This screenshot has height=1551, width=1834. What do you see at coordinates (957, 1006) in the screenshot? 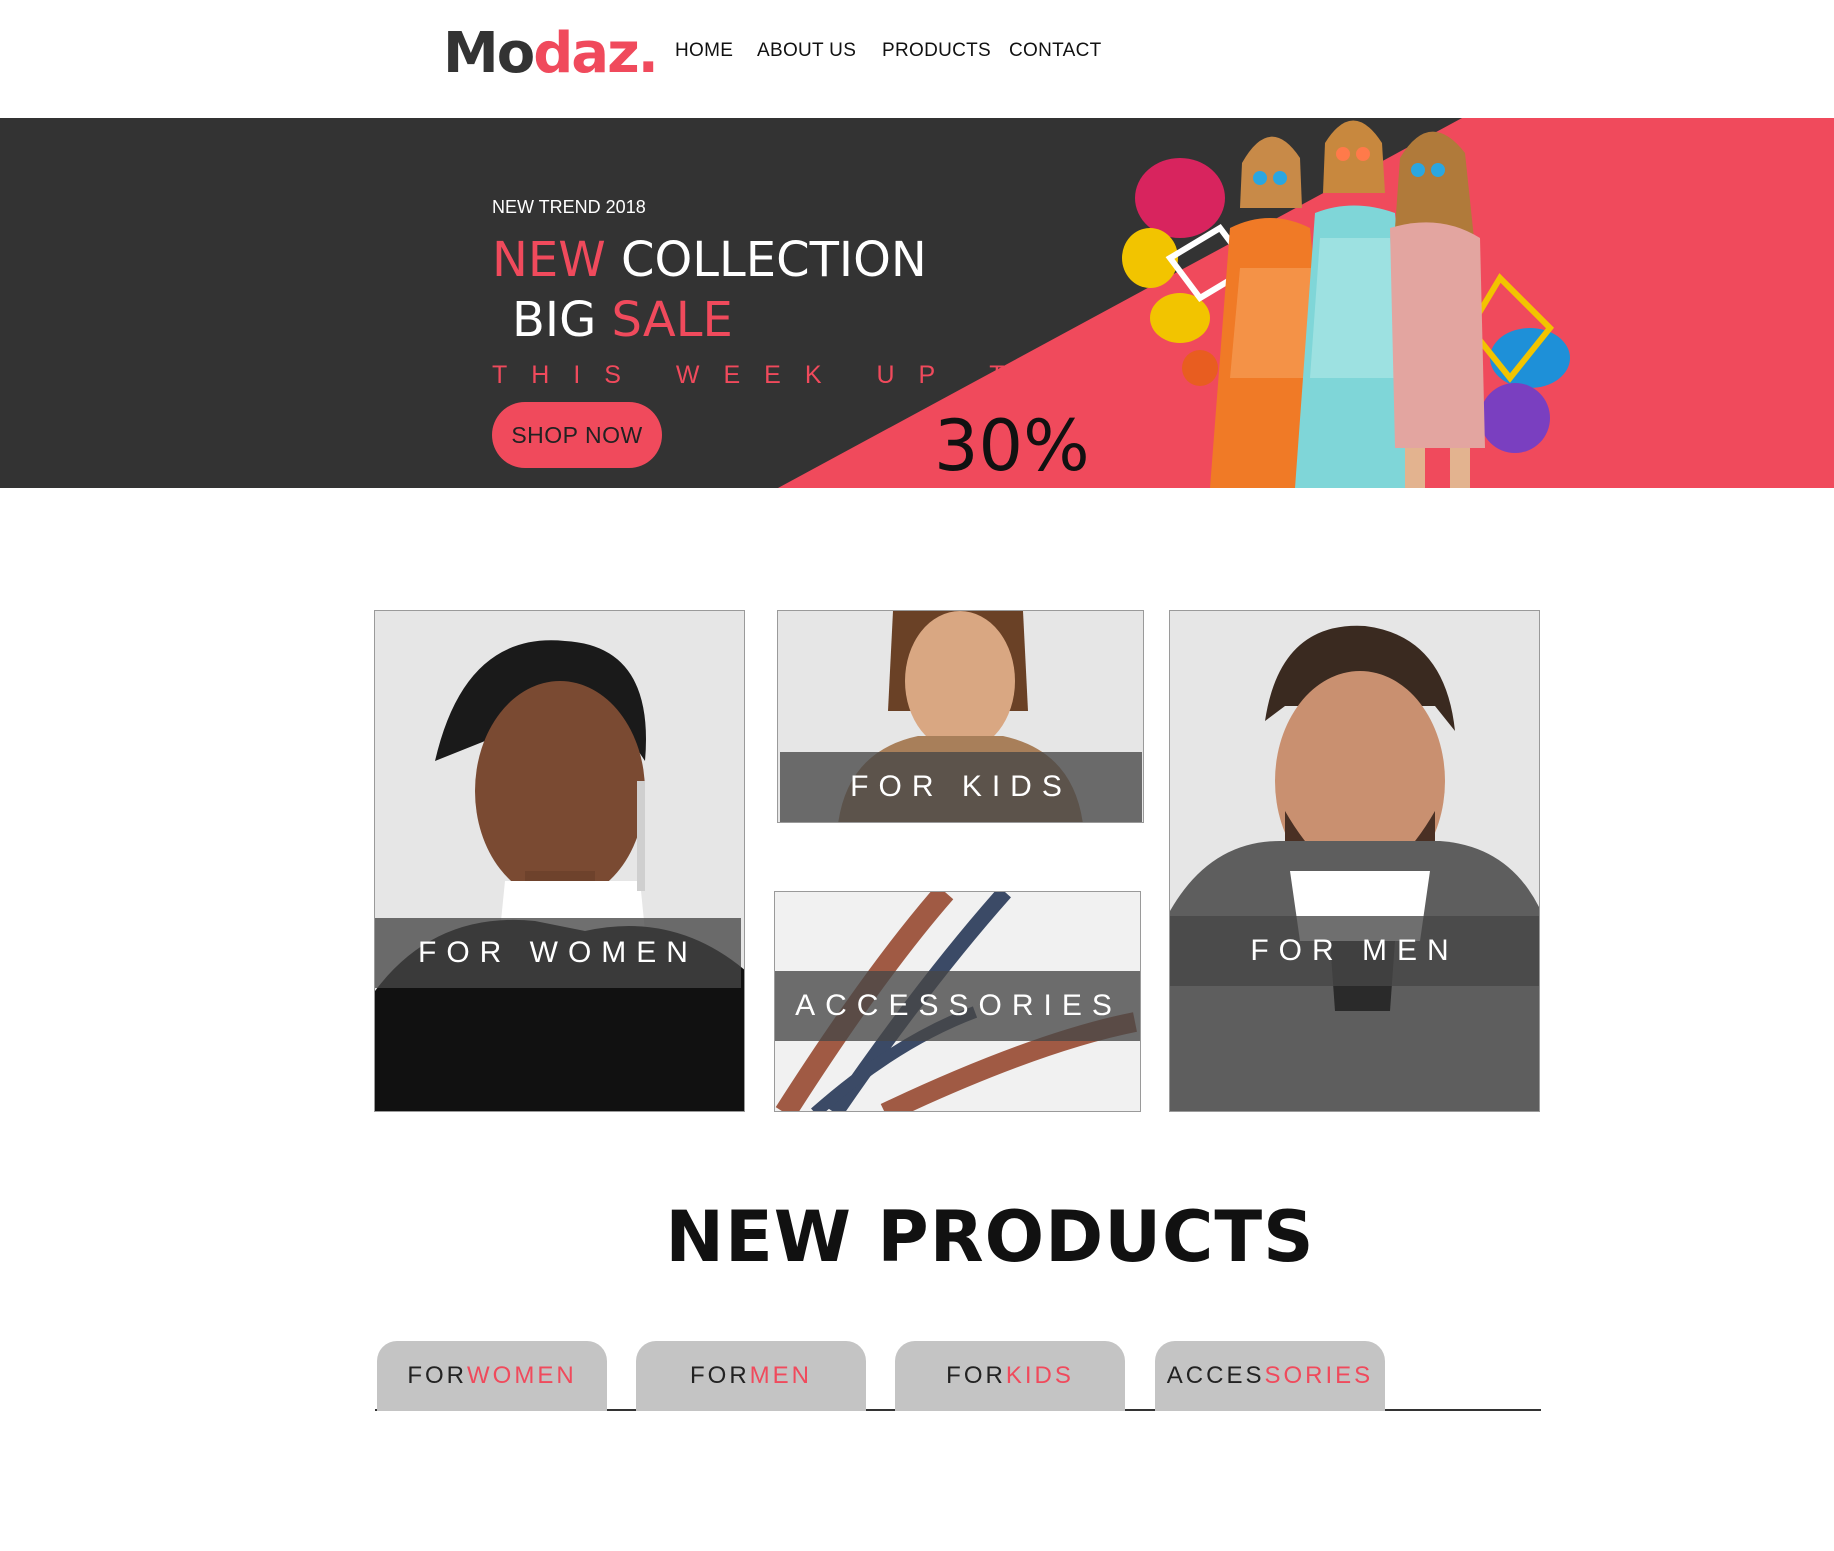
I see `category-label-accessories: ACCESSORIES` at bounding box center [957, 1006].